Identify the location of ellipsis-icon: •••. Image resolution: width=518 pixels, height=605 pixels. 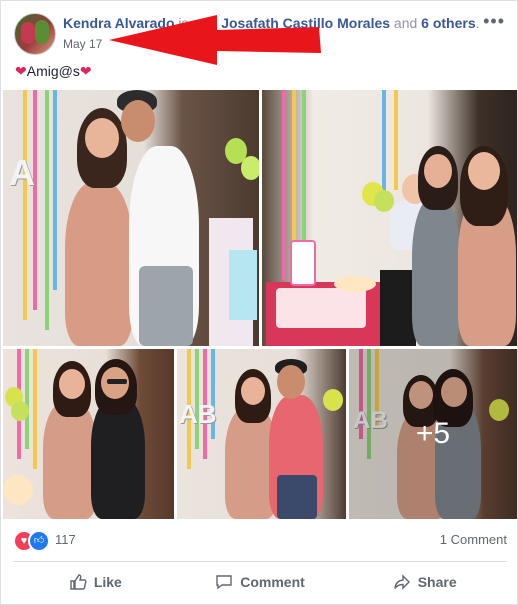
(494, 21).